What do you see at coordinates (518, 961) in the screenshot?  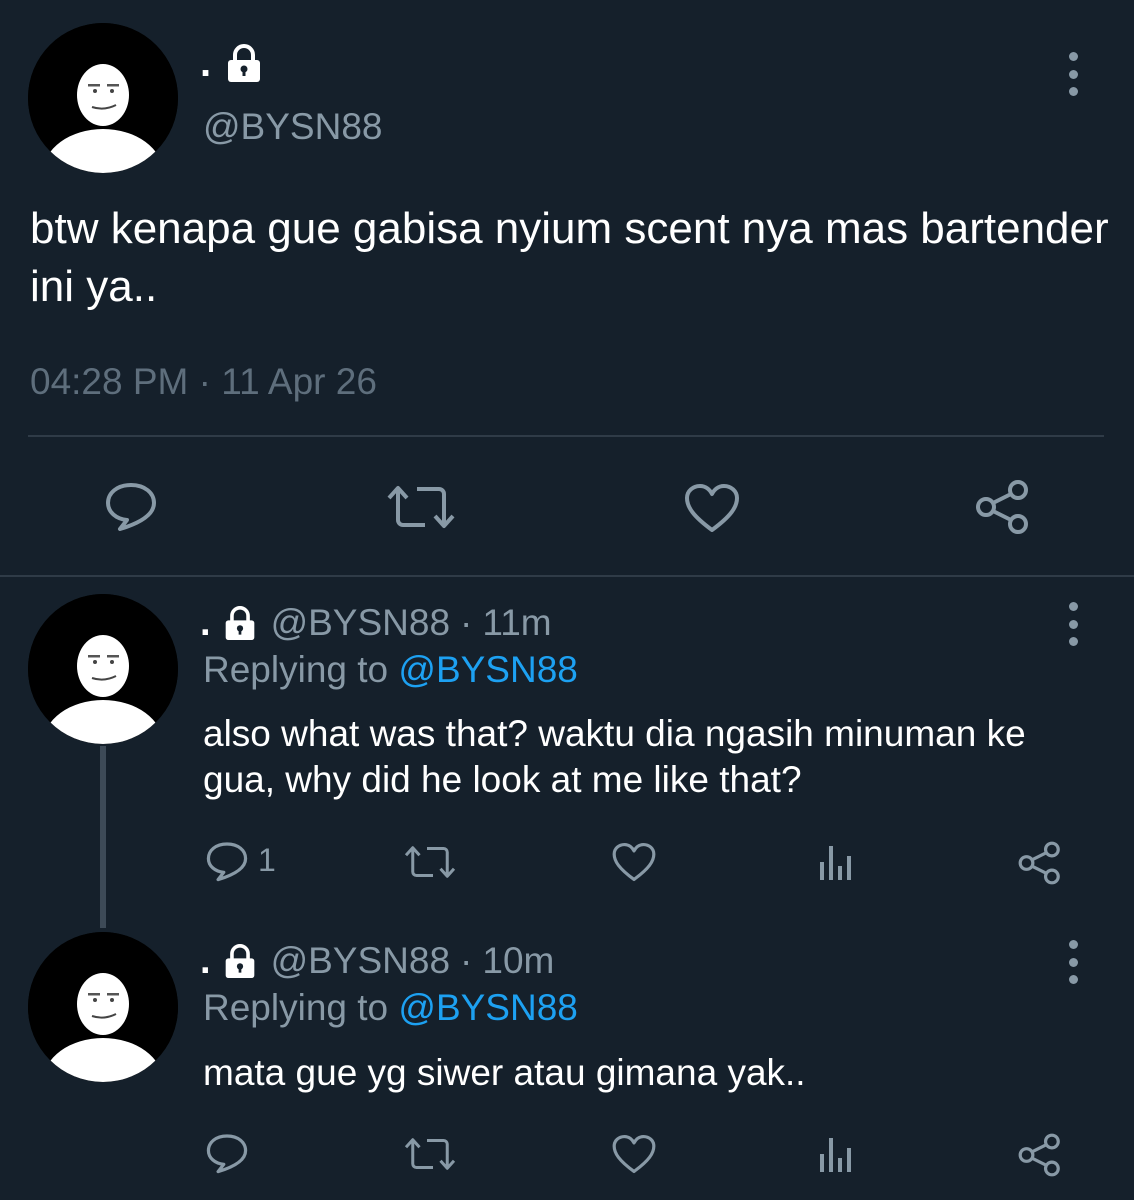 I see `reply-time: 10m` at bounding box center [518, 961].